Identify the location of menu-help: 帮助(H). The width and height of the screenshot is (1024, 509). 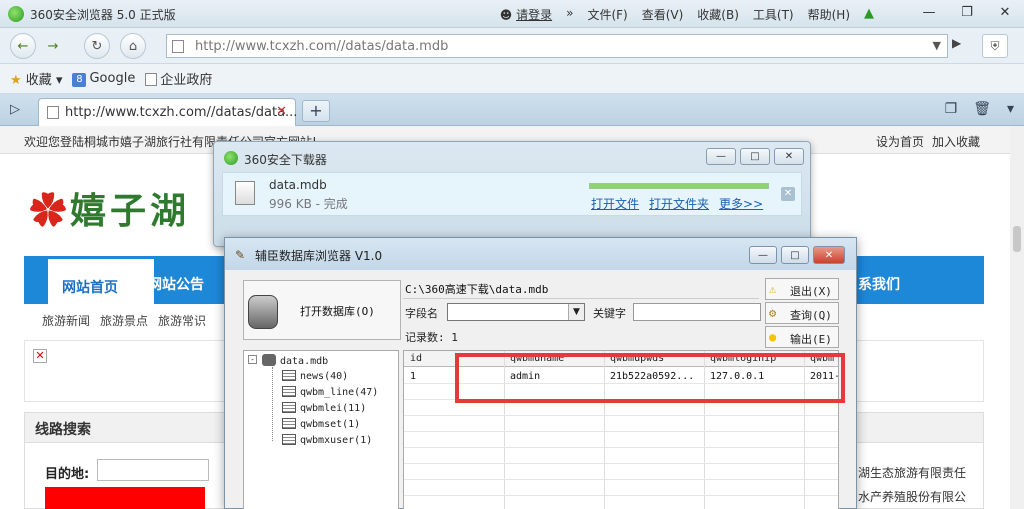
(829, 14).